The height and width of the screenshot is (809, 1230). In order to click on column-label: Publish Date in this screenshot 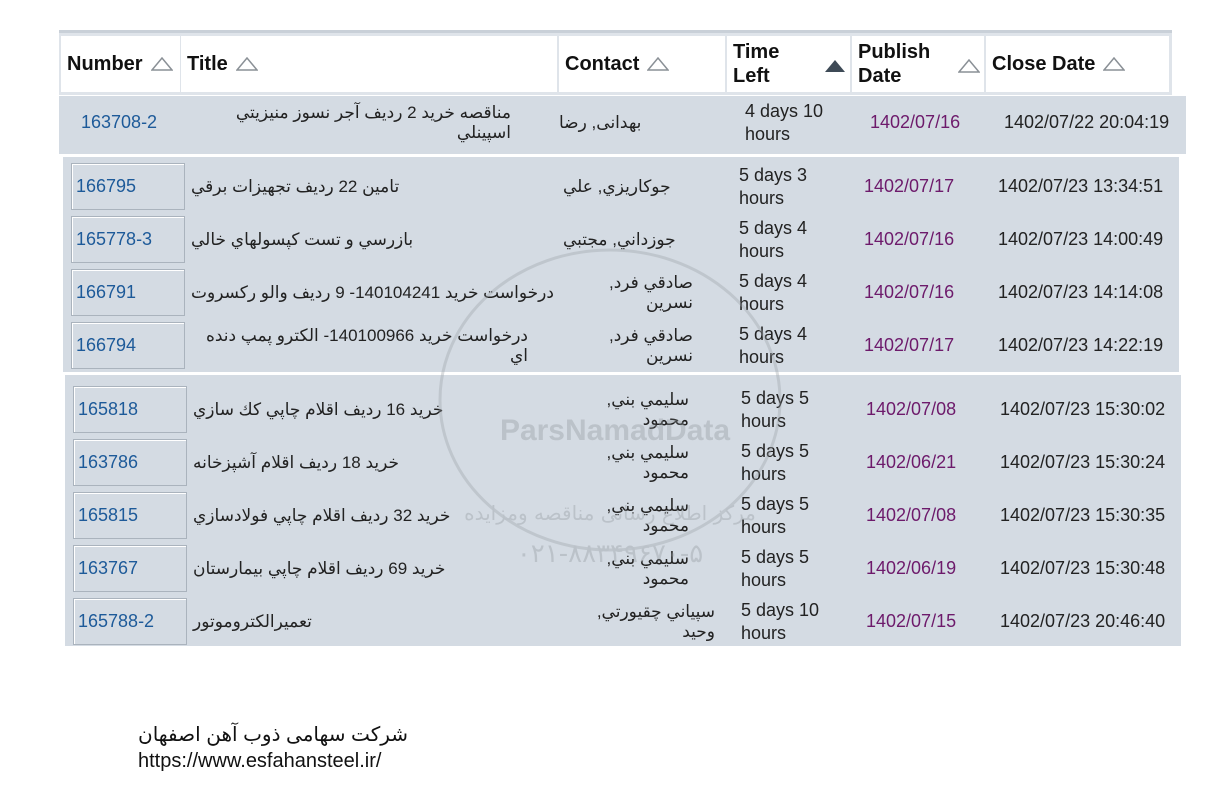, I will do `click(894, 64)`.